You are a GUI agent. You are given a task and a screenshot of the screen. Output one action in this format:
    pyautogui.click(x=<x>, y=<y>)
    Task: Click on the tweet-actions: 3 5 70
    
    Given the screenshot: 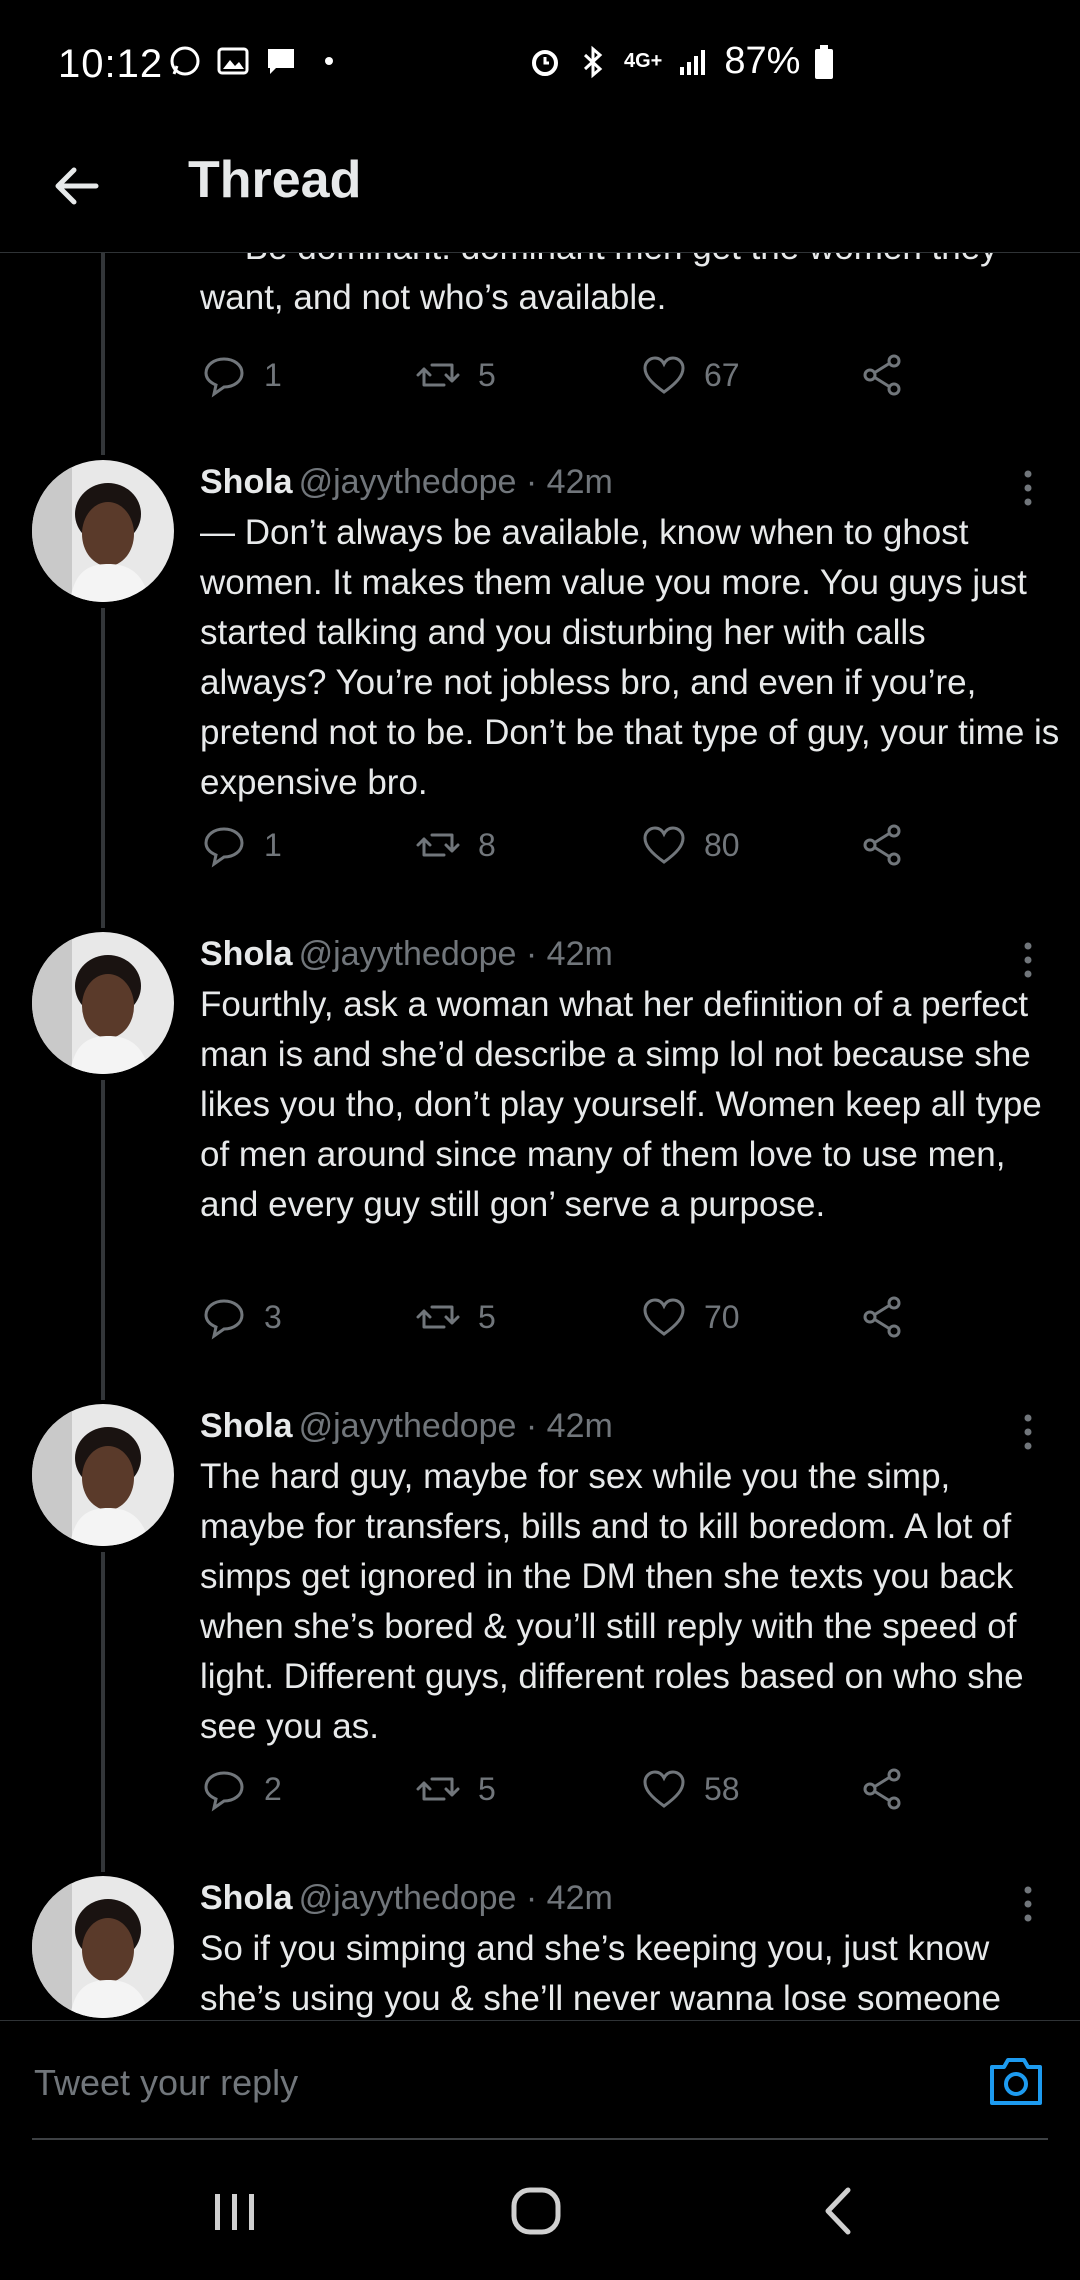 What is the action you would take?
    pyautogui.click(x=560, y=1323)
    